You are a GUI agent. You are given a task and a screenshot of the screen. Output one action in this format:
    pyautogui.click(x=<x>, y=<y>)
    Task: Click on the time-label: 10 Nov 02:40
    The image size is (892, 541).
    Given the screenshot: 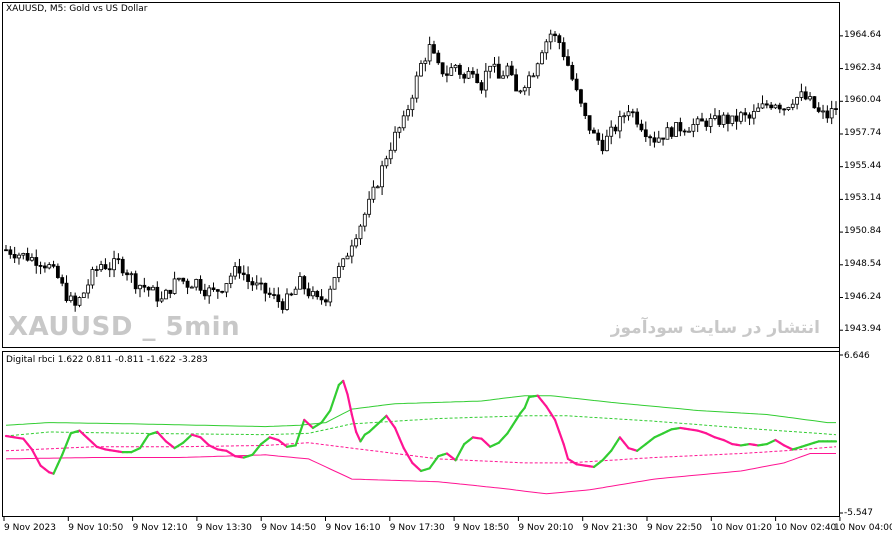 What is the action you would take?
    pyautogui.click(x=806, y=528)
    